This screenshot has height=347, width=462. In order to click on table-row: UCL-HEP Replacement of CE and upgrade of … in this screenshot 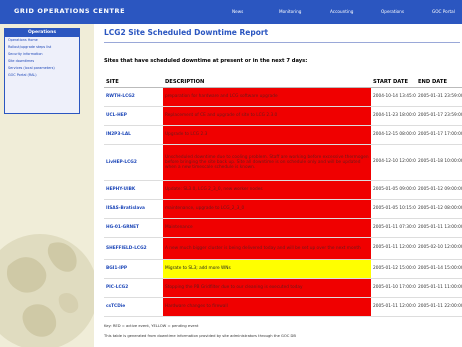, I will do `click(283, 116)`.